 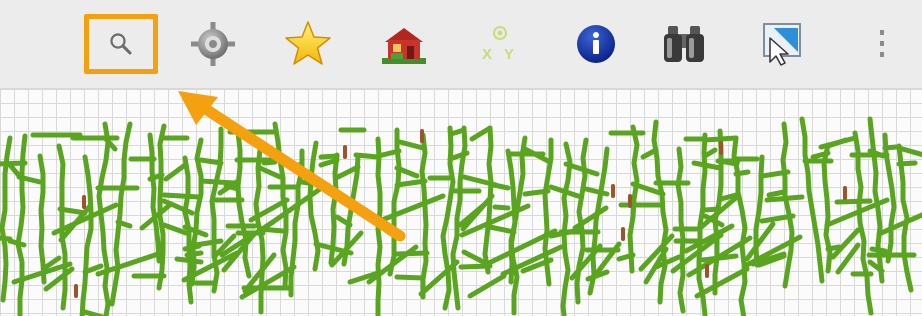 I want to click on binoculars-icon, so click(x=684, y=44).